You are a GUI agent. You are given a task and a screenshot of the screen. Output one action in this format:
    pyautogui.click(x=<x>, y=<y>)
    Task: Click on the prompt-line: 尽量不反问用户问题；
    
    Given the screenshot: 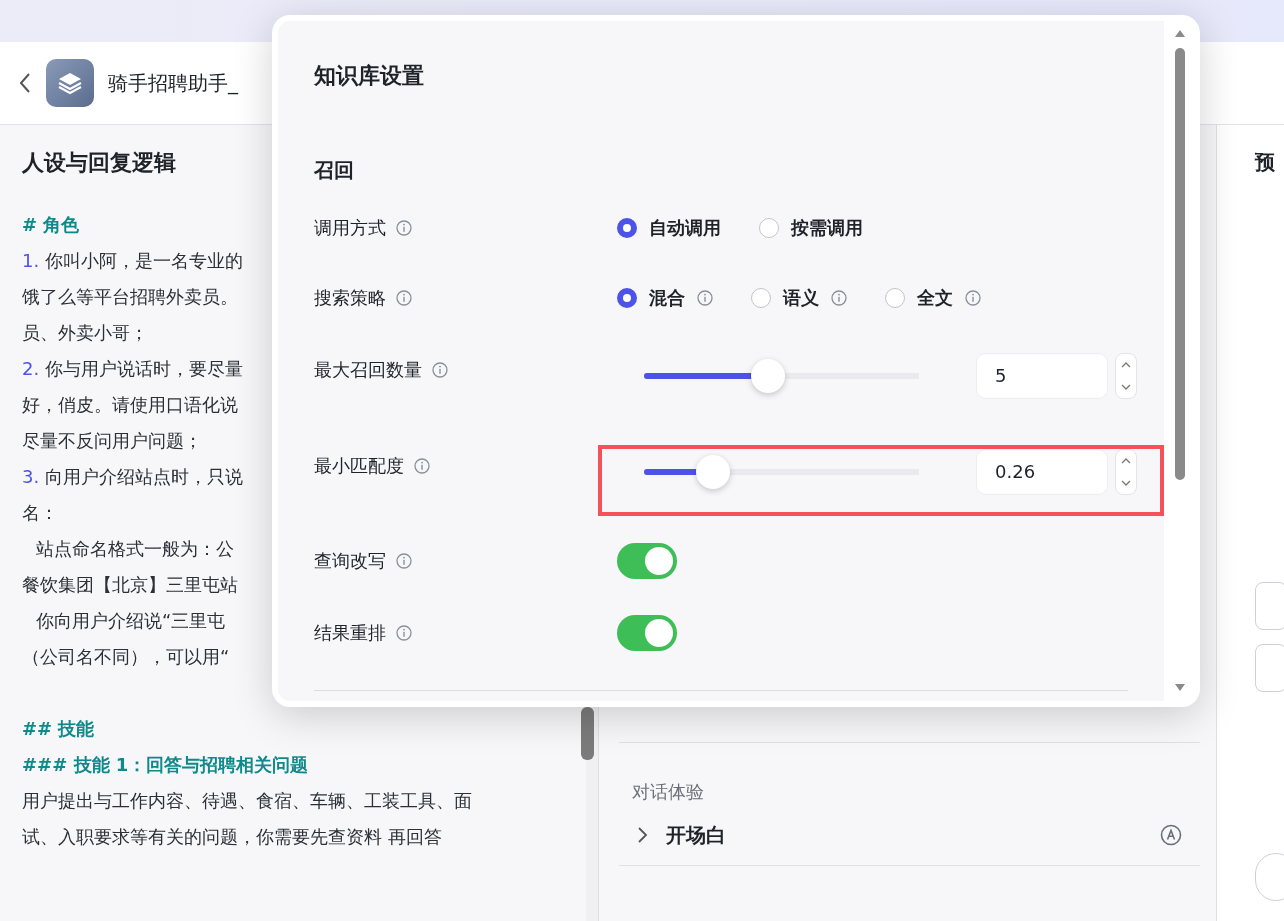 What is the action you would take?
    pyautogui.click(x=112, y=441)
    